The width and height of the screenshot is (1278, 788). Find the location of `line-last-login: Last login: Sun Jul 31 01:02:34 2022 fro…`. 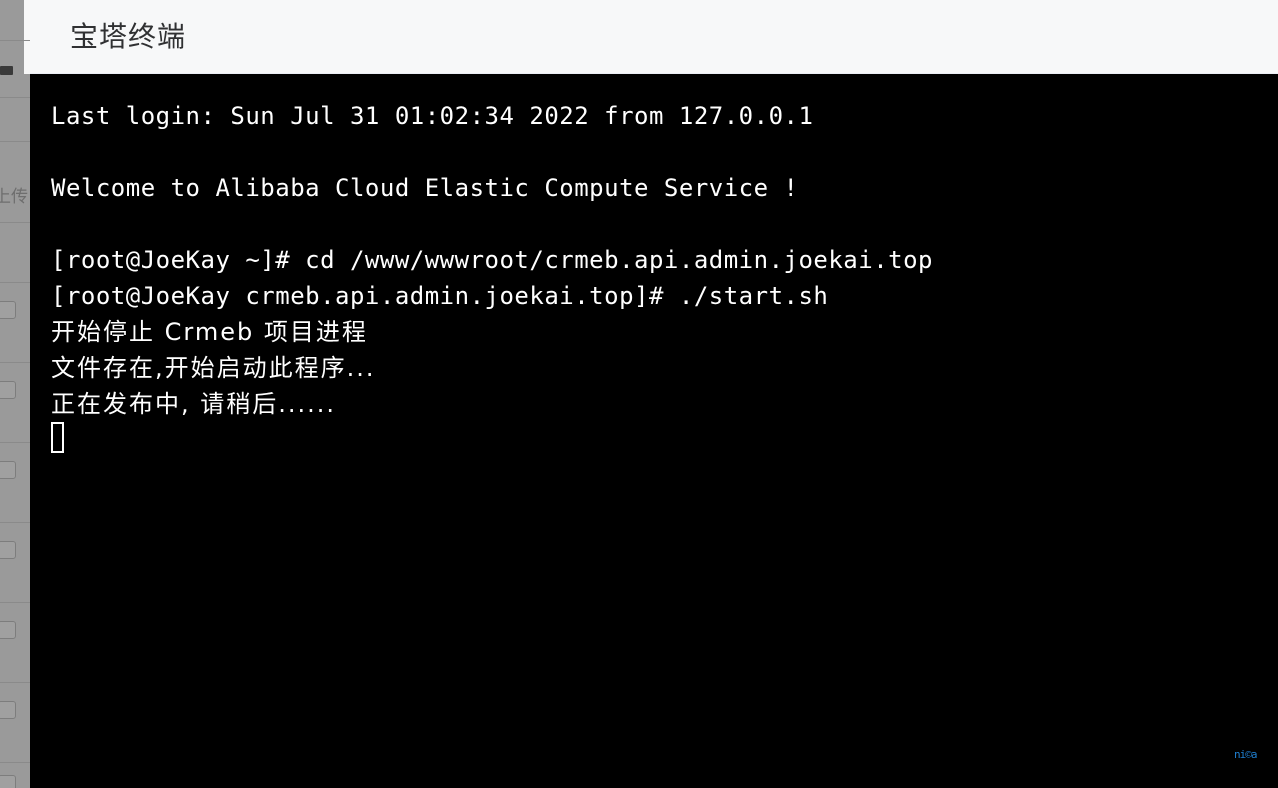

line-last-login: Last login: Sun Jul 31 01:02:34 2022 fro… is located at coordinates (432, 116).